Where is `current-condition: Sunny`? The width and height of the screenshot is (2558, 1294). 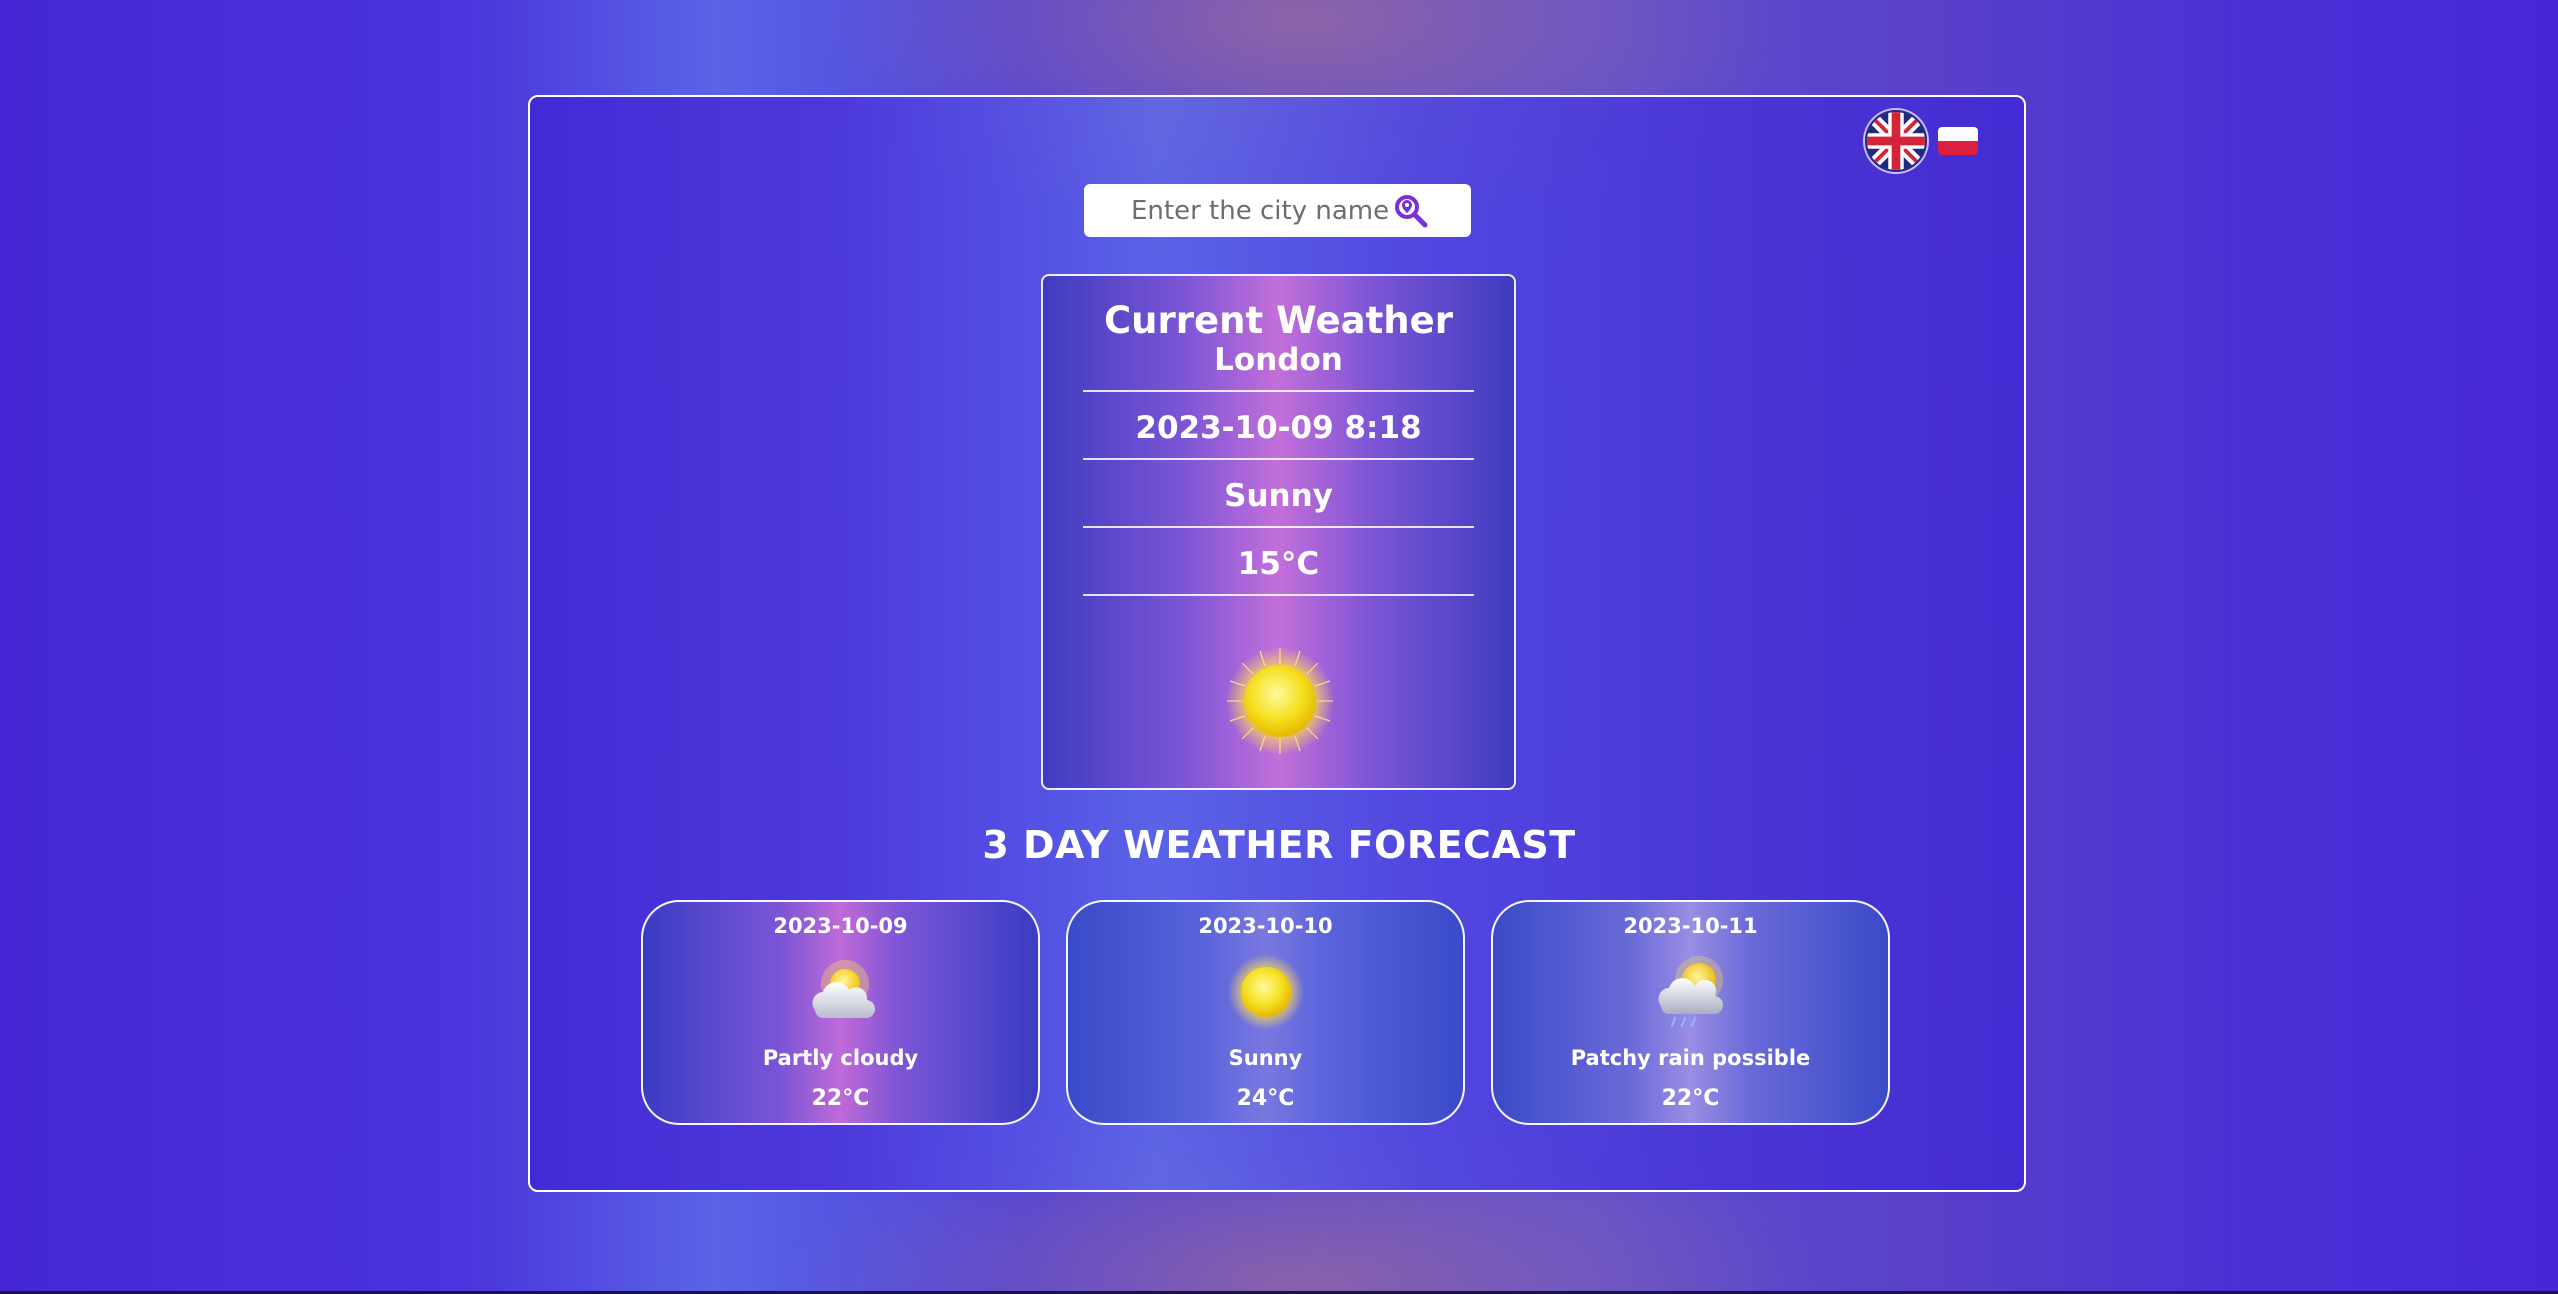 current-condition: Sunny is located at coordinates (1278, 496).